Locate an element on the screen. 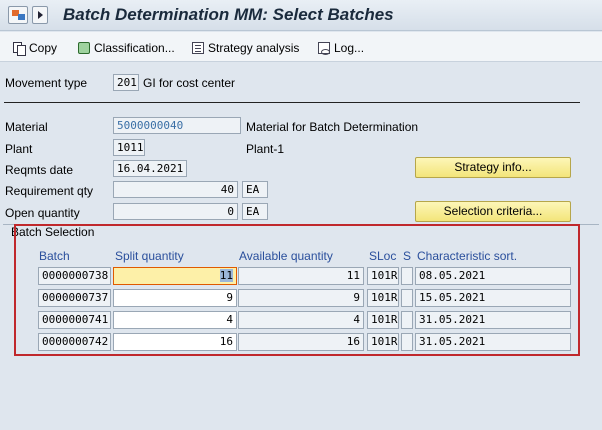  copy-icon is located at coordinates (19, 48).